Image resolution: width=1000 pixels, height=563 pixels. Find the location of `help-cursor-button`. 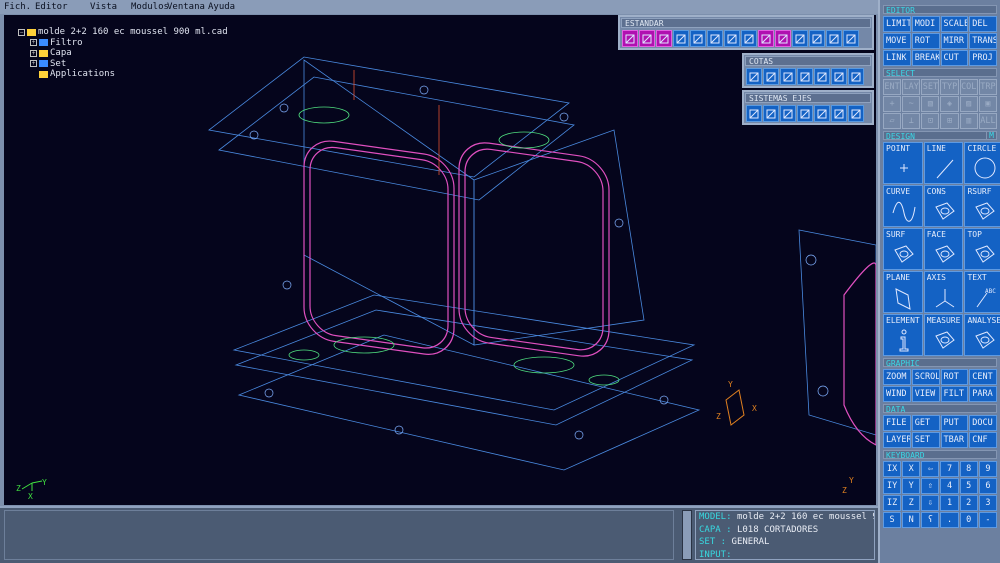

help-cursor-button is located at coordinates (851, 38).